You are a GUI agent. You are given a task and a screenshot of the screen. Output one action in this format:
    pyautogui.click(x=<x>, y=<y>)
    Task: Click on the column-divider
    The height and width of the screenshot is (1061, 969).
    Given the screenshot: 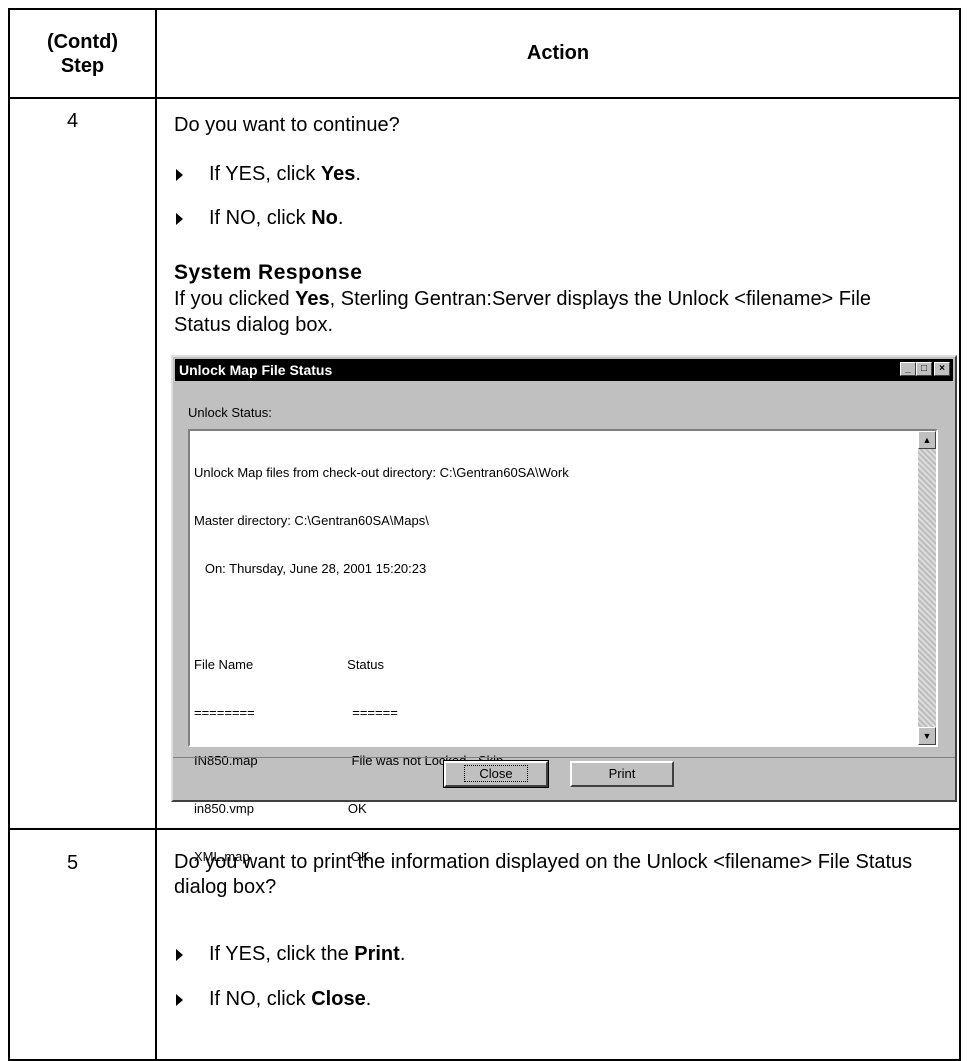 What is the action you would take?
    pyautogui.click(x=156, y=534)
    